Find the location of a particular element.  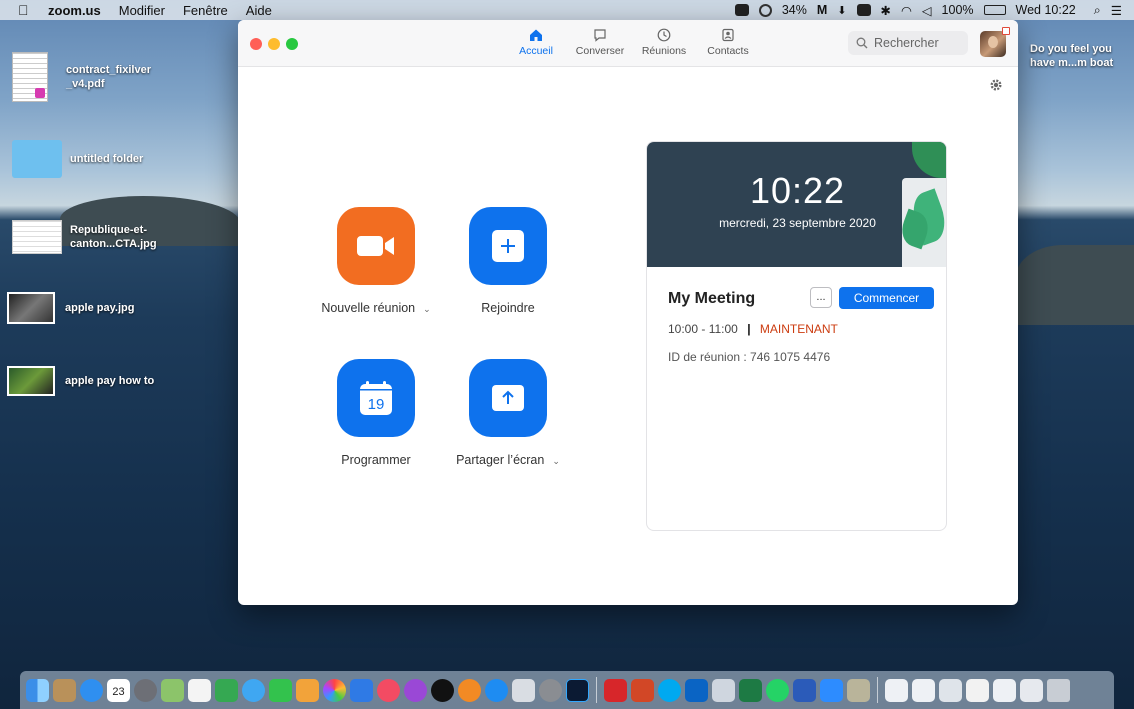

meeting-time-row: 10:00 - 11:00 | MAINTENANT is located at coordinates (753, 329).